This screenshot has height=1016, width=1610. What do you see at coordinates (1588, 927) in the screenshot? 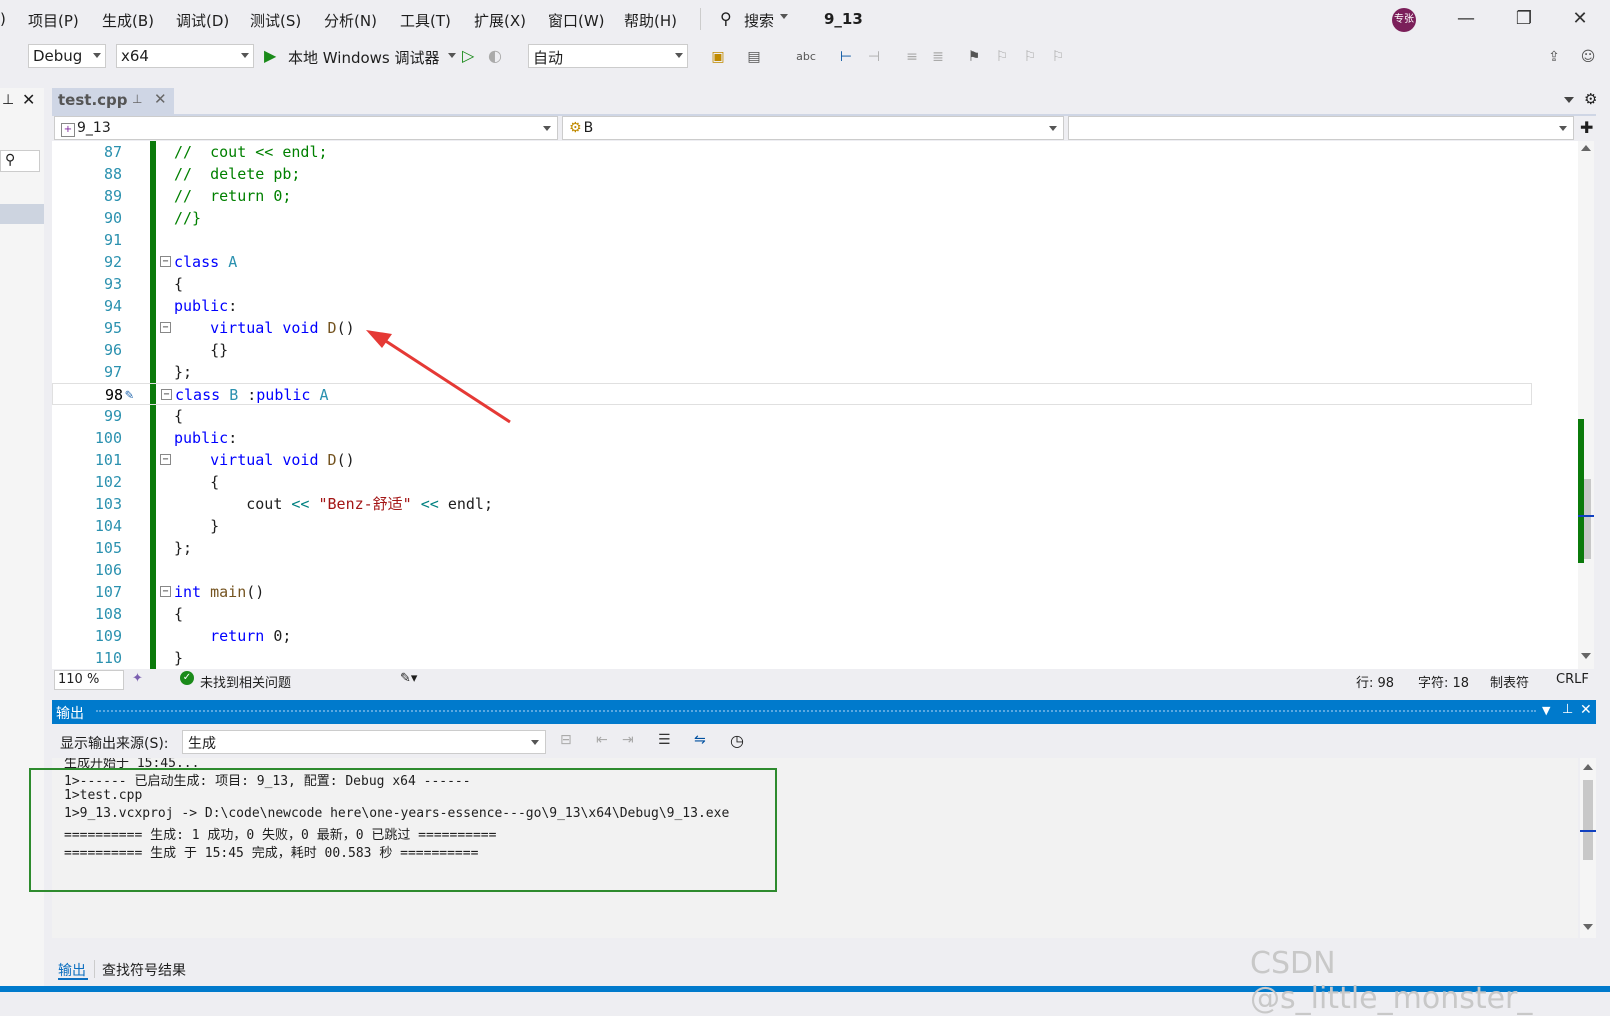
I see `scroll-down-icon` at bounding box center [1588, 927].